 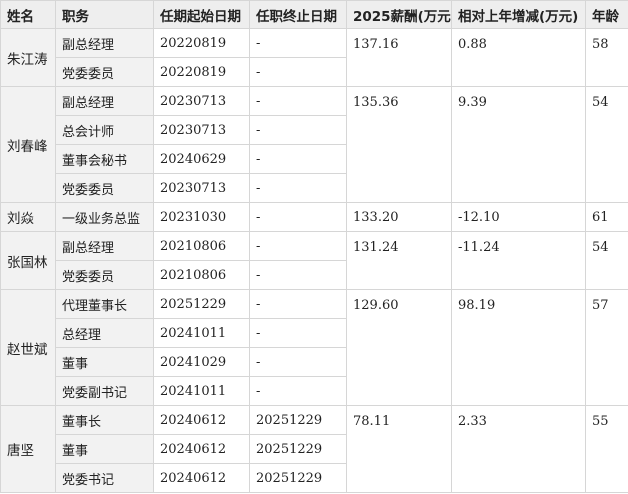 I want to click on position-title: 董事长, so click(x=104, y=420).